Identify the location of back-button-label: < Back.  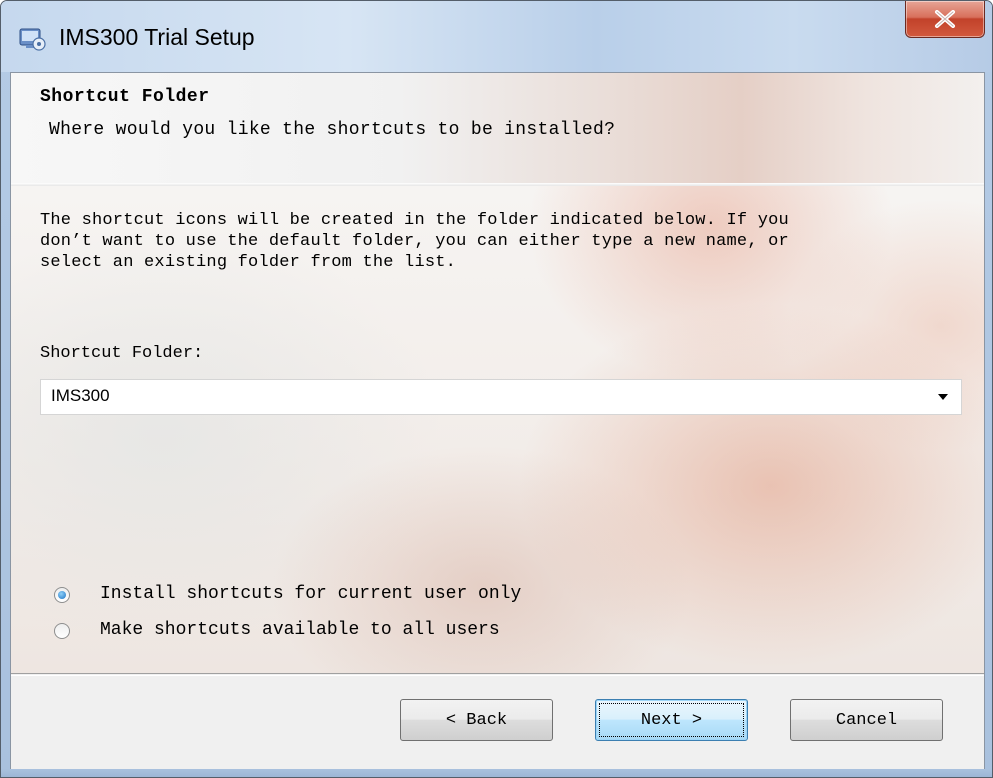
(476, 720).